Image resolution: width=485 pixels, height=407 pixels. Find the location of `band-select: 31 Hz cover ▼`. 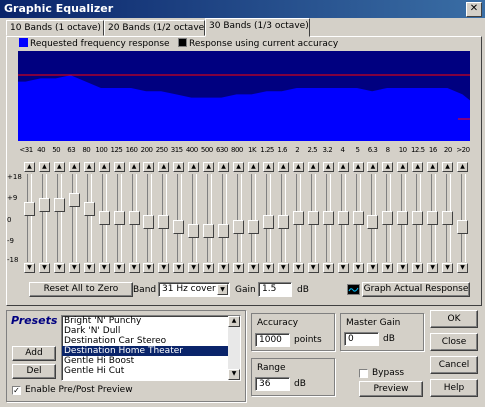

band-select: 31 Hz cover ▼ is located at coordinates (194, 289).